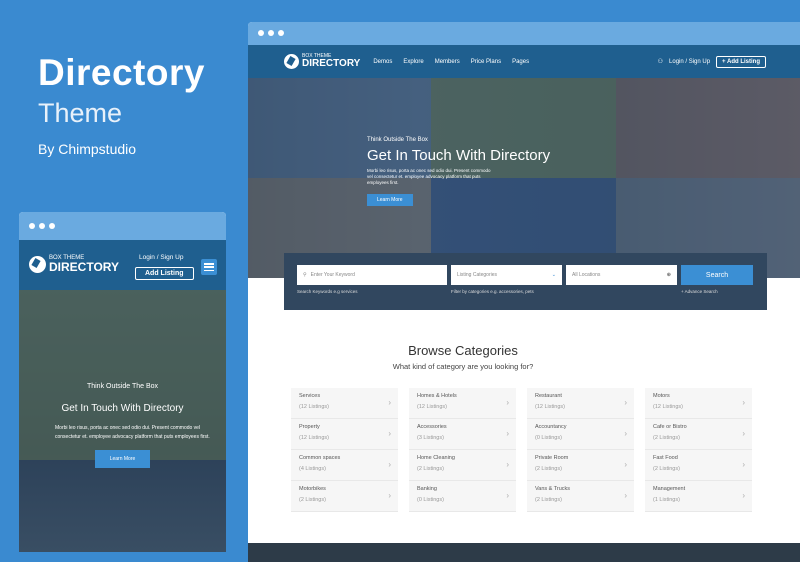 Image resolution: width=800 pixels, height=562 pixels. What do you see at coordinates (665, 458) in the screenshot?
I see `category-name: Fast Food` at bounding box center [665, 458].